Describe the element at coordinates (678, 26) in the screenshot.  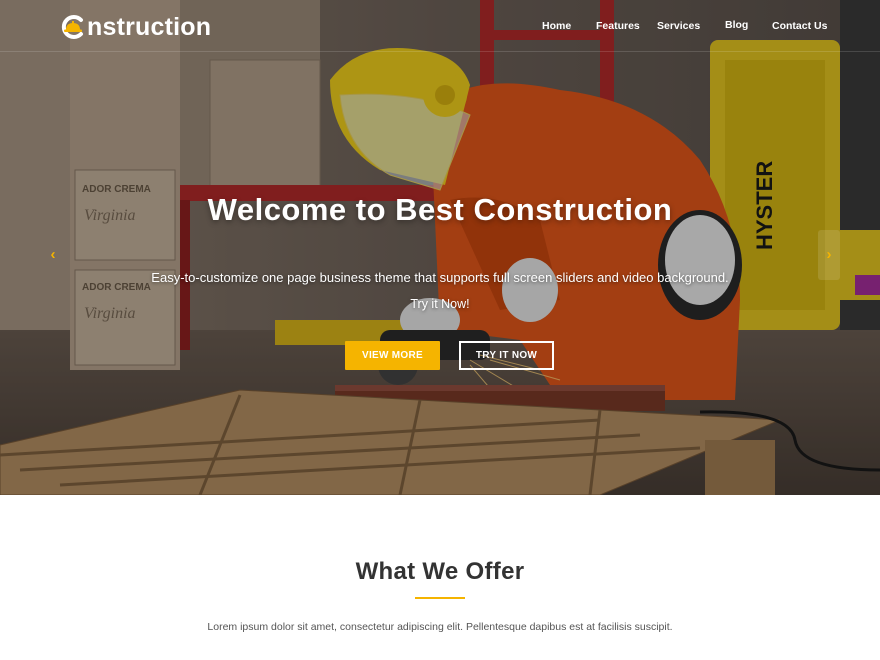
I see `nav-item-services: Services` at that location.